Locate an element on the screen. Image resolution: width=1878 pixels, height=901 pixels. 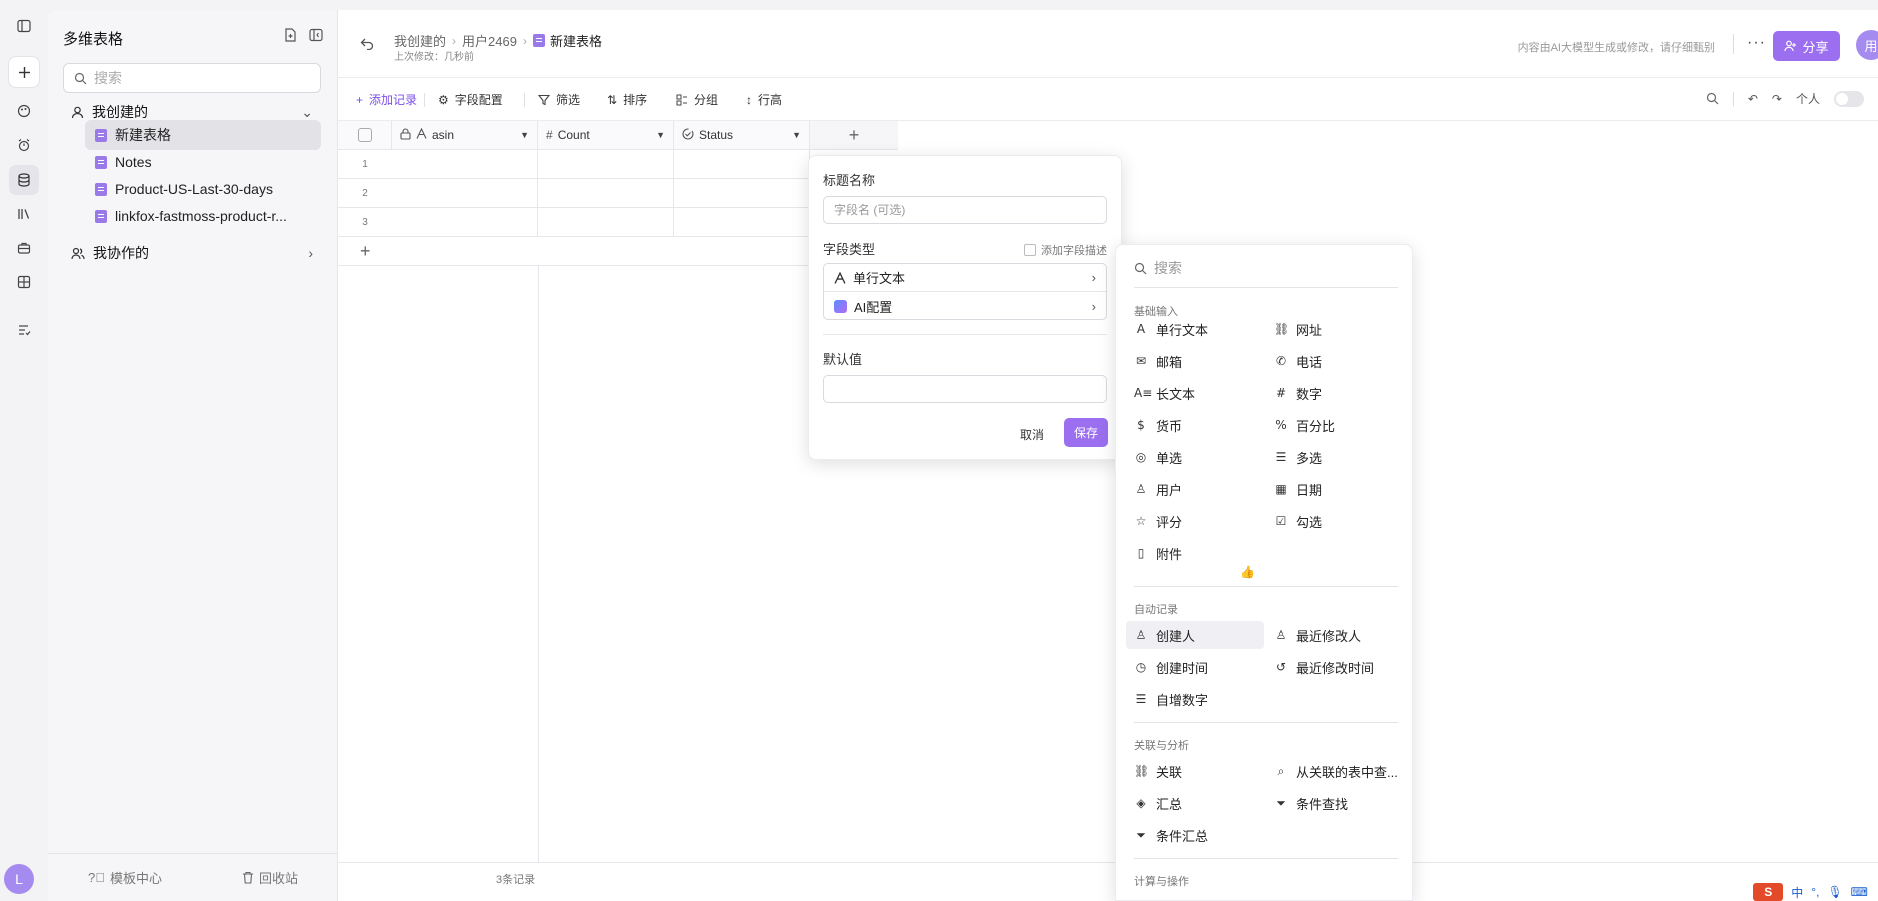
type-conditional-rollup: ⏷ 条件汇总 is located at coordinates (1171, 835).